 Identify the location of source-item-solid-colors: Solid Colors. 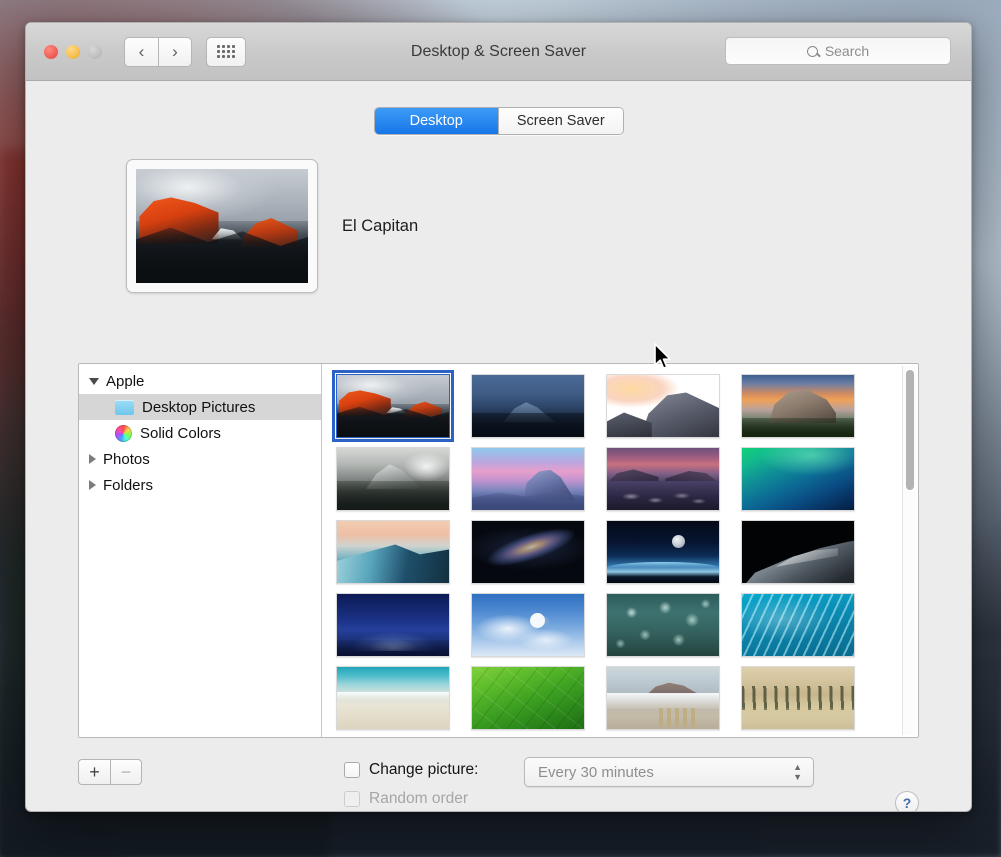
(200, 433).